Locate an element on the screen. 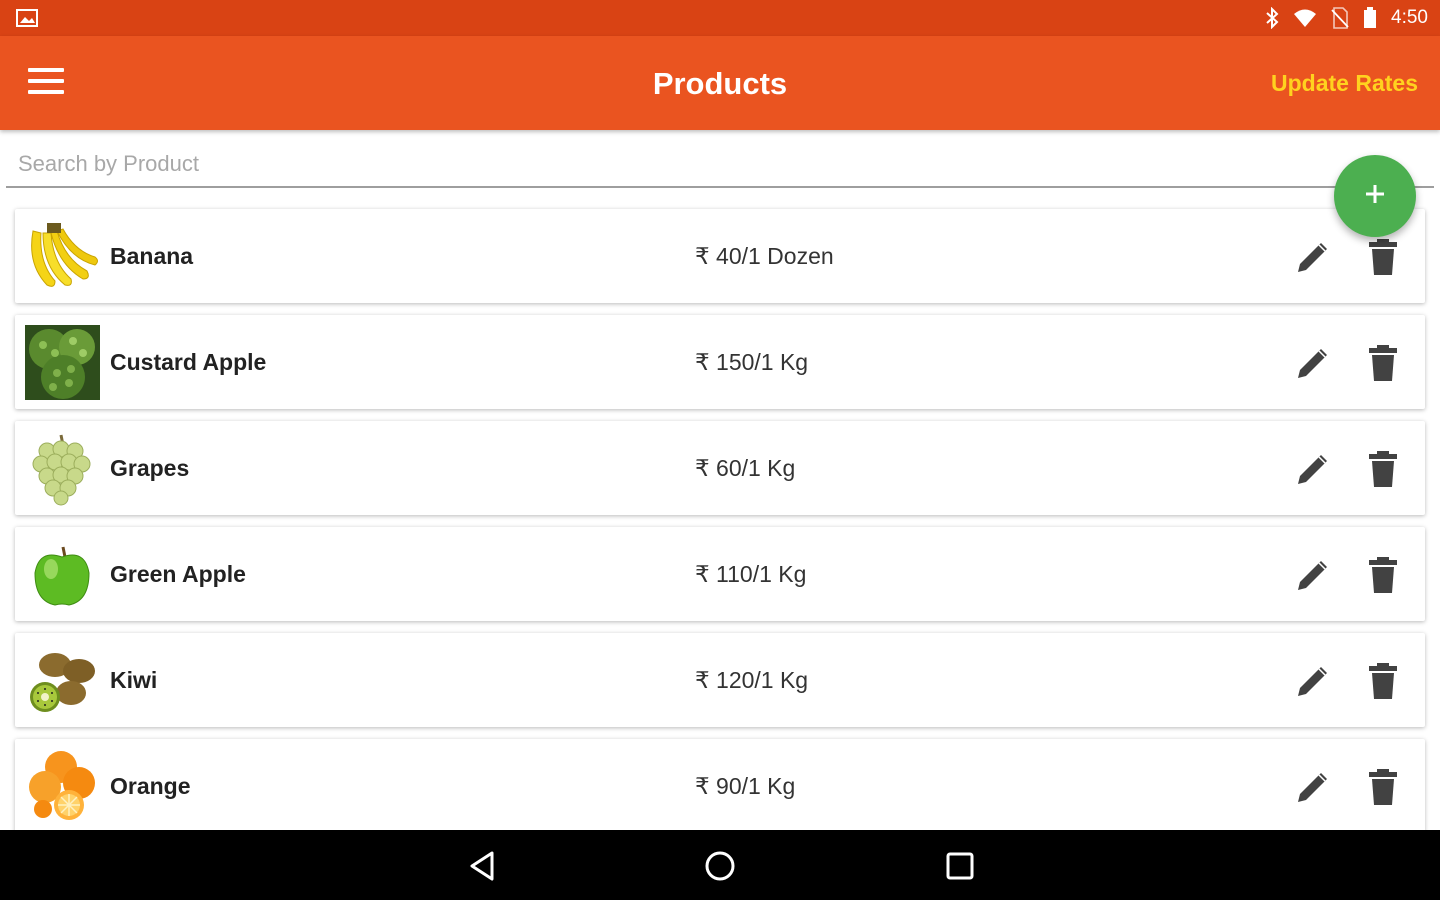 This screenshot has height=900, width=1440. search-input is located at coordinates (618, 164).